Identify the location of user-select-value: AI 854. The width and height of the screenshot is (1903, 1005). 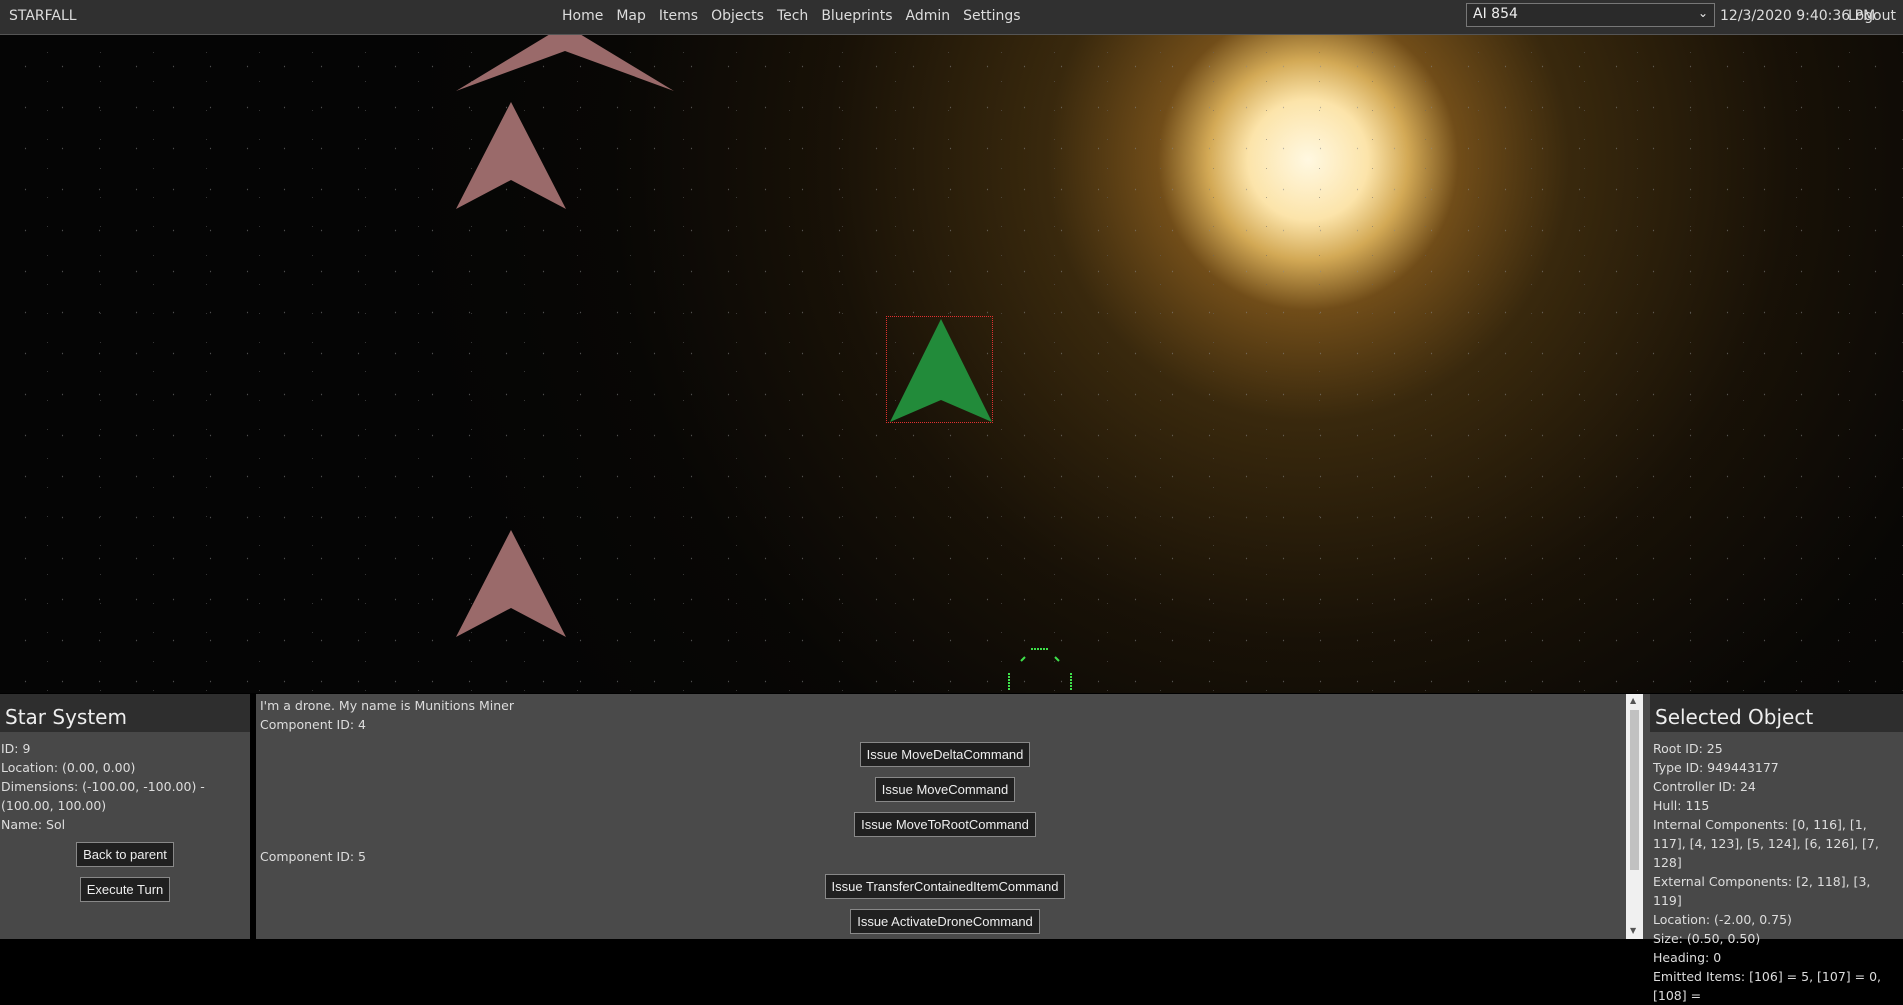
(1495, 14).